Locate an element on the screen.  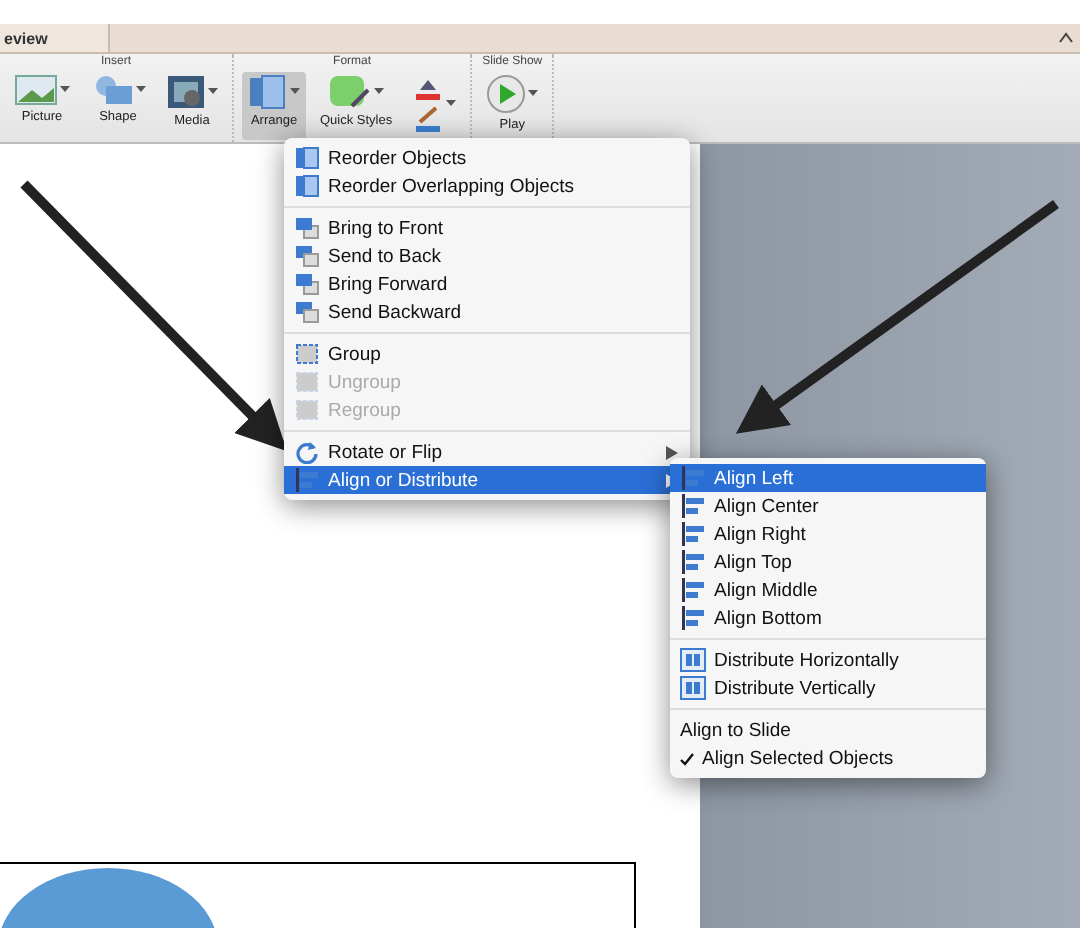
menu-item: Group is located at coordinates (487, 354).